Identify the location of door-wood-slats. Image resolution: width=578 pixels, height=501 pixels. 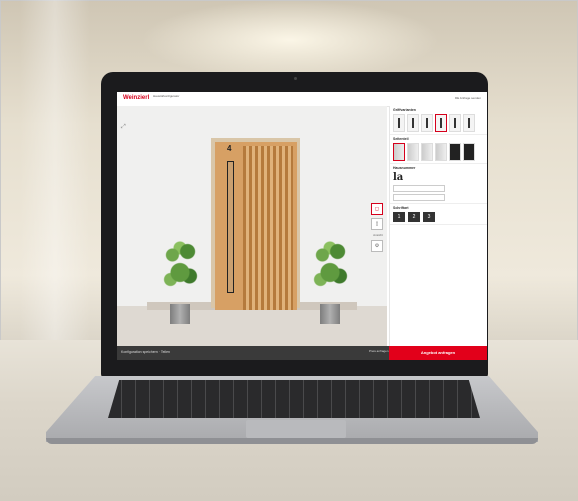
(268, 228).